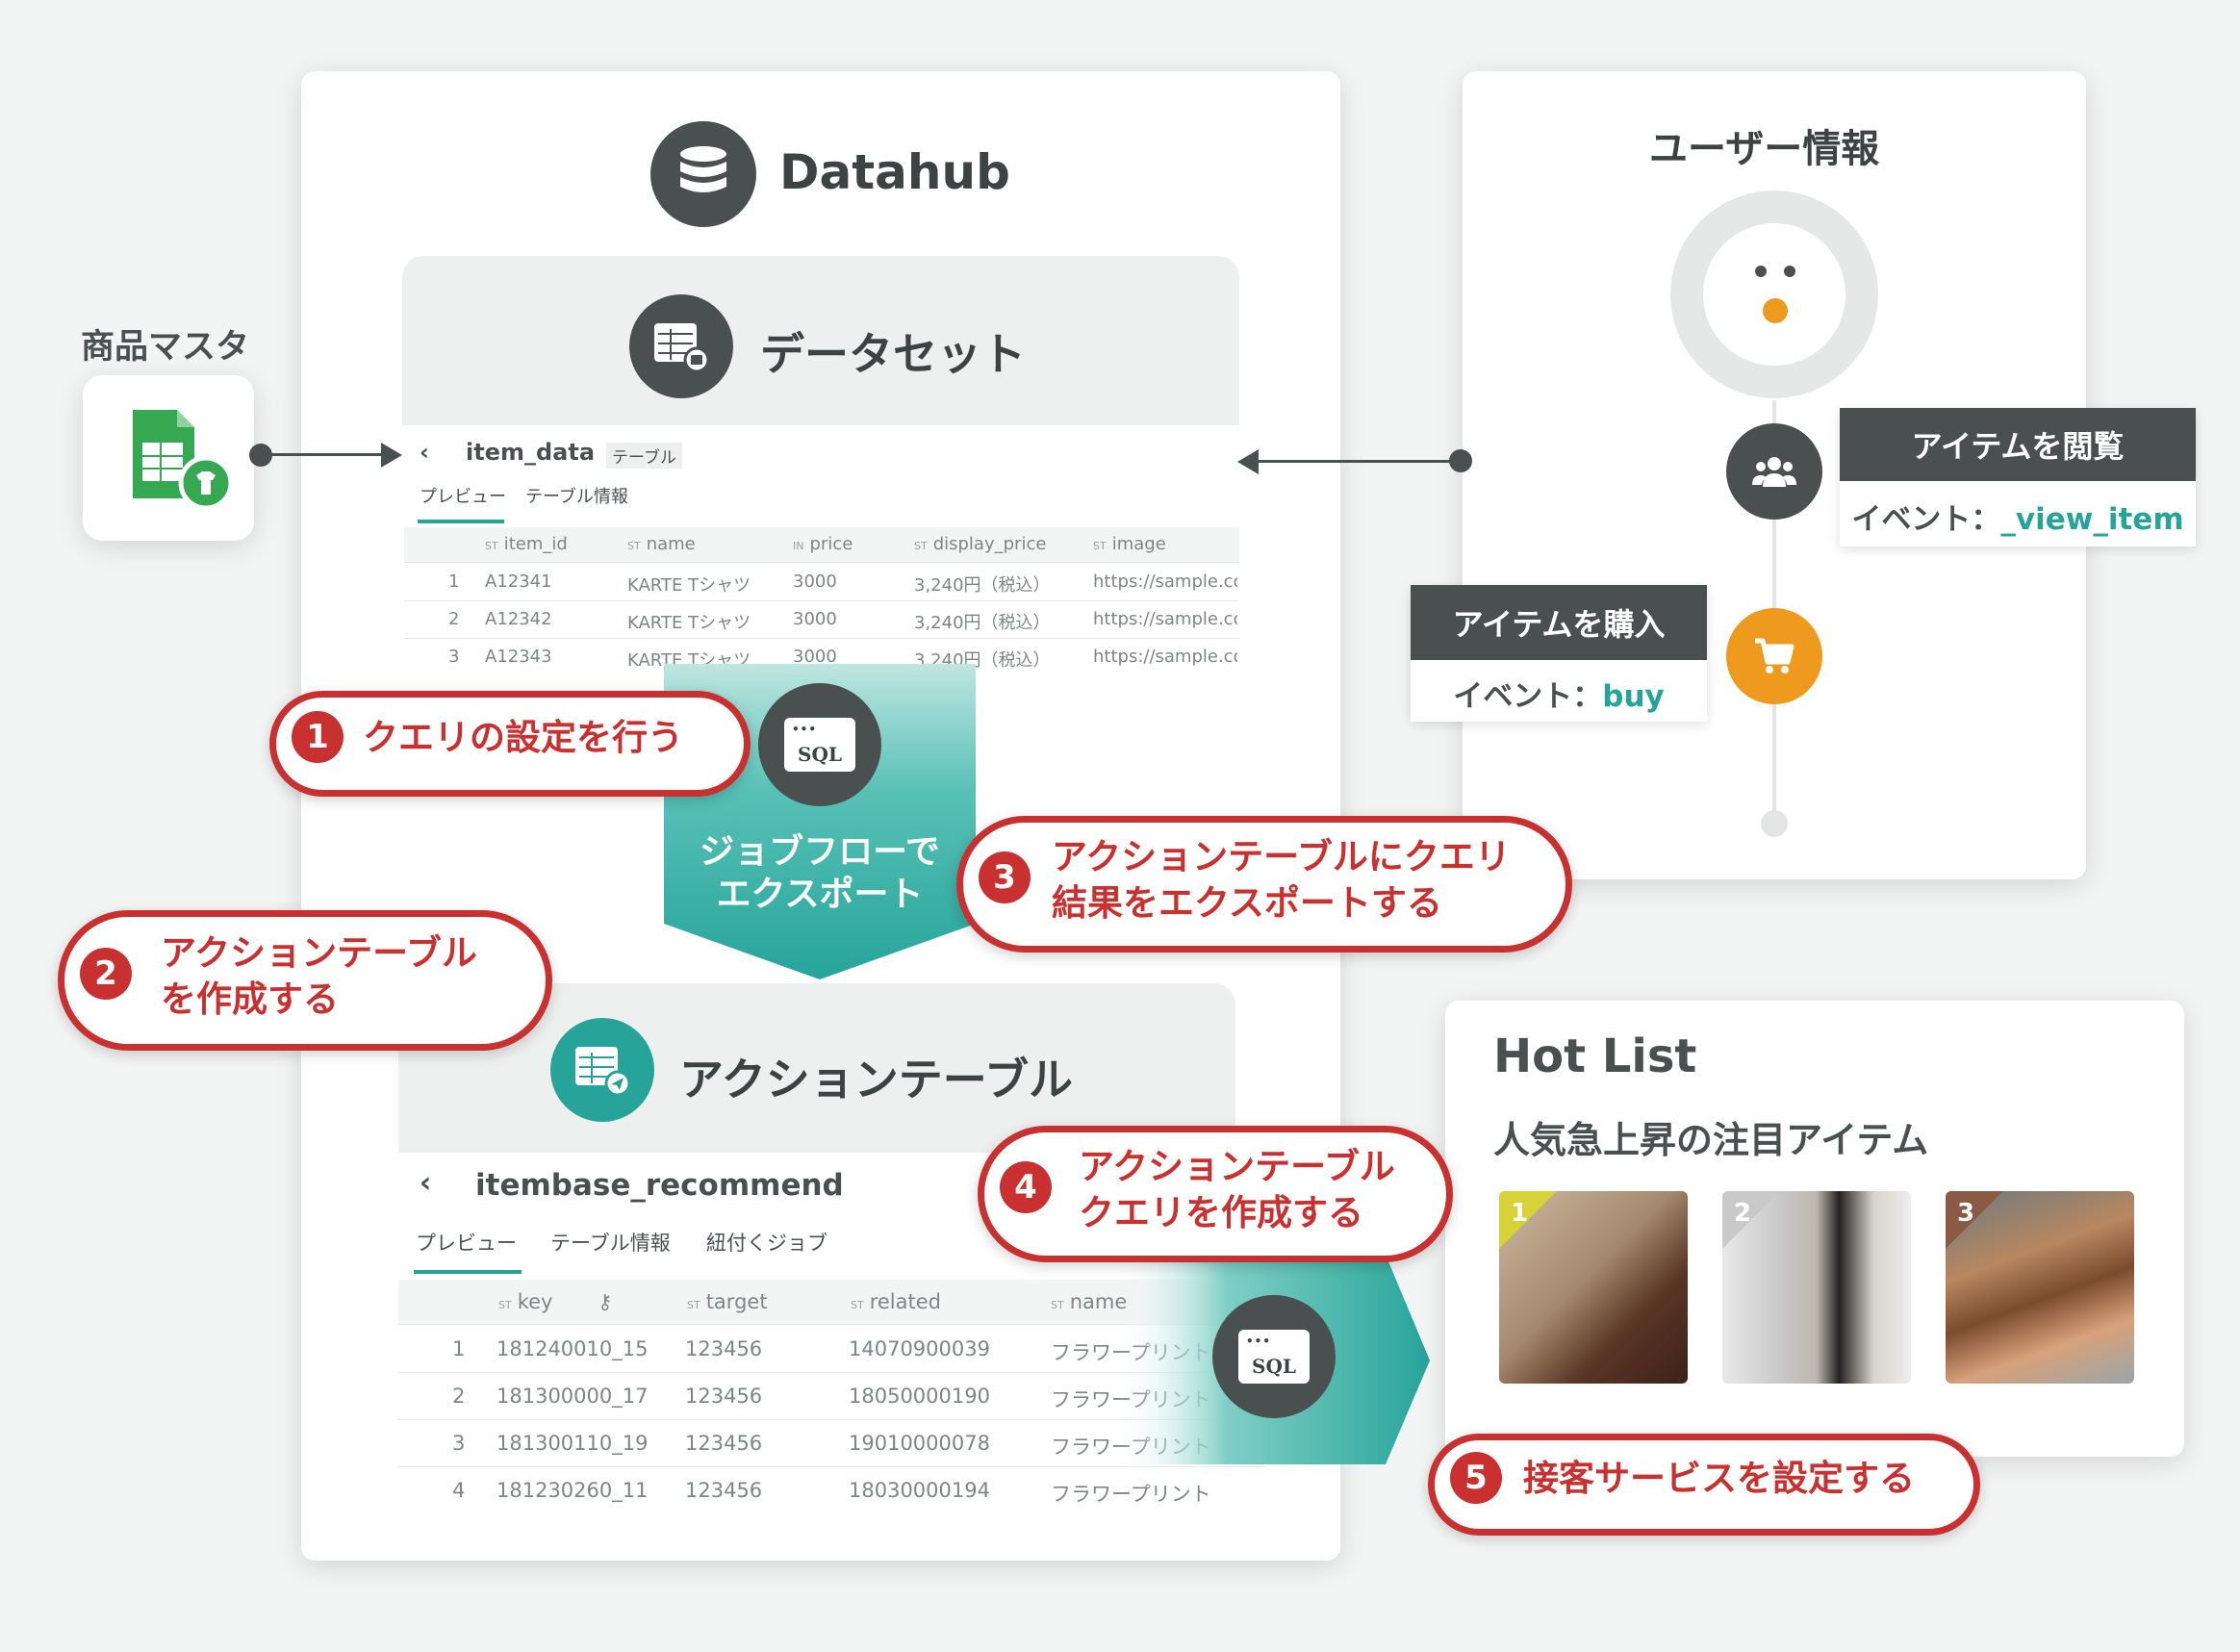 The width and height of the screenshot is (2240, 1652). I want to click on jobflow-label-2: エクスポート, so click(820, 894).